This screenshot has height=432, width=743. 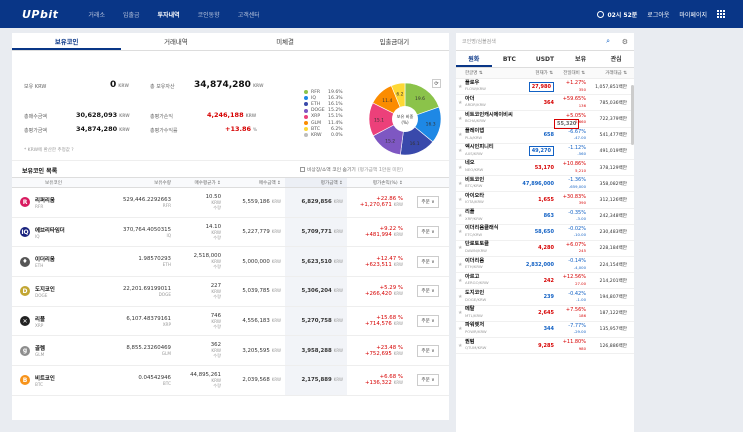 I want to click on tab-0: 보유코인, so click(x=67, y=41).